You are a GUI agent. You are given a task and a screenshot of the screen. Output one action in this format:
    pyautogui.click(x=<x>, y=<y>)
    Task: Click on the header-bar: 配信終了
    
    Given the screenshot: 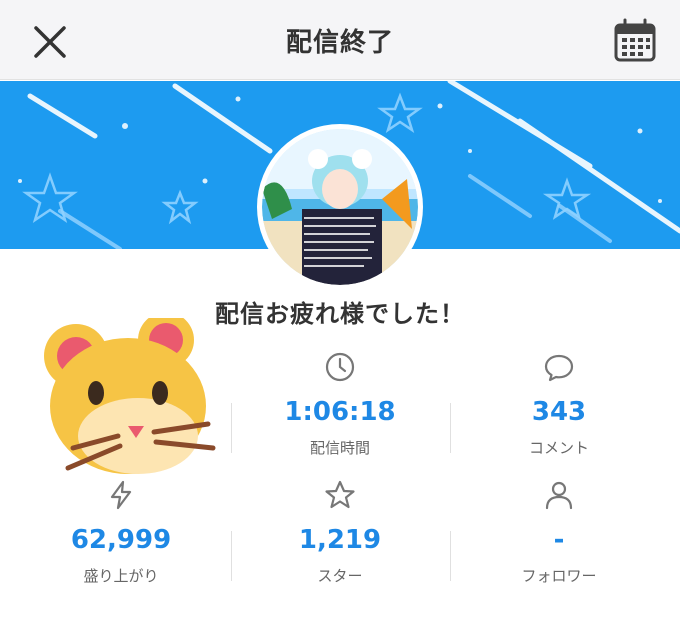 What is the action you would take?
    pyautogui.click(x=340, y=40)
    